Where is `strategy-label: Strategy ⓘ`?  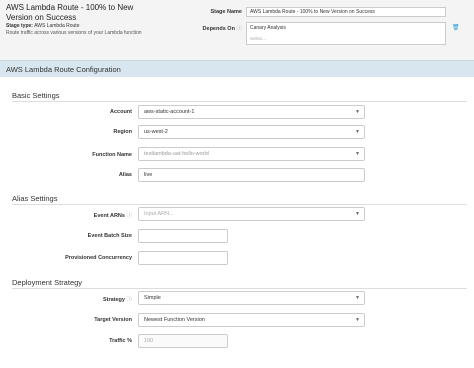
strategy-label: Strategy ⓘ is located at coordinates (117, 299).